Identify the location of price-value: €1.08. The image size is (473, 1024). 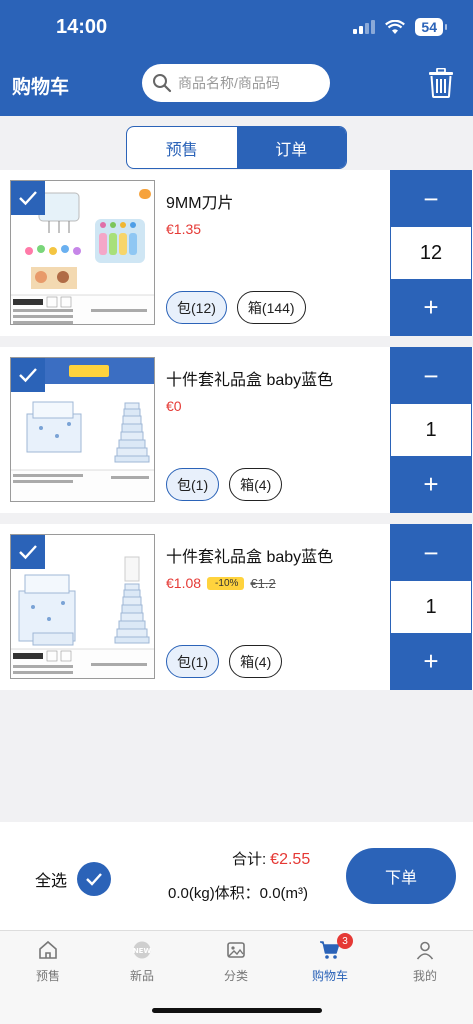
(184, 583).